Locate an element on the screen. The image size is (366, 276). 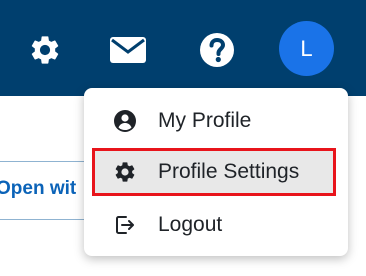
open-with-button: Open wit is located at coordinates (38, 189).